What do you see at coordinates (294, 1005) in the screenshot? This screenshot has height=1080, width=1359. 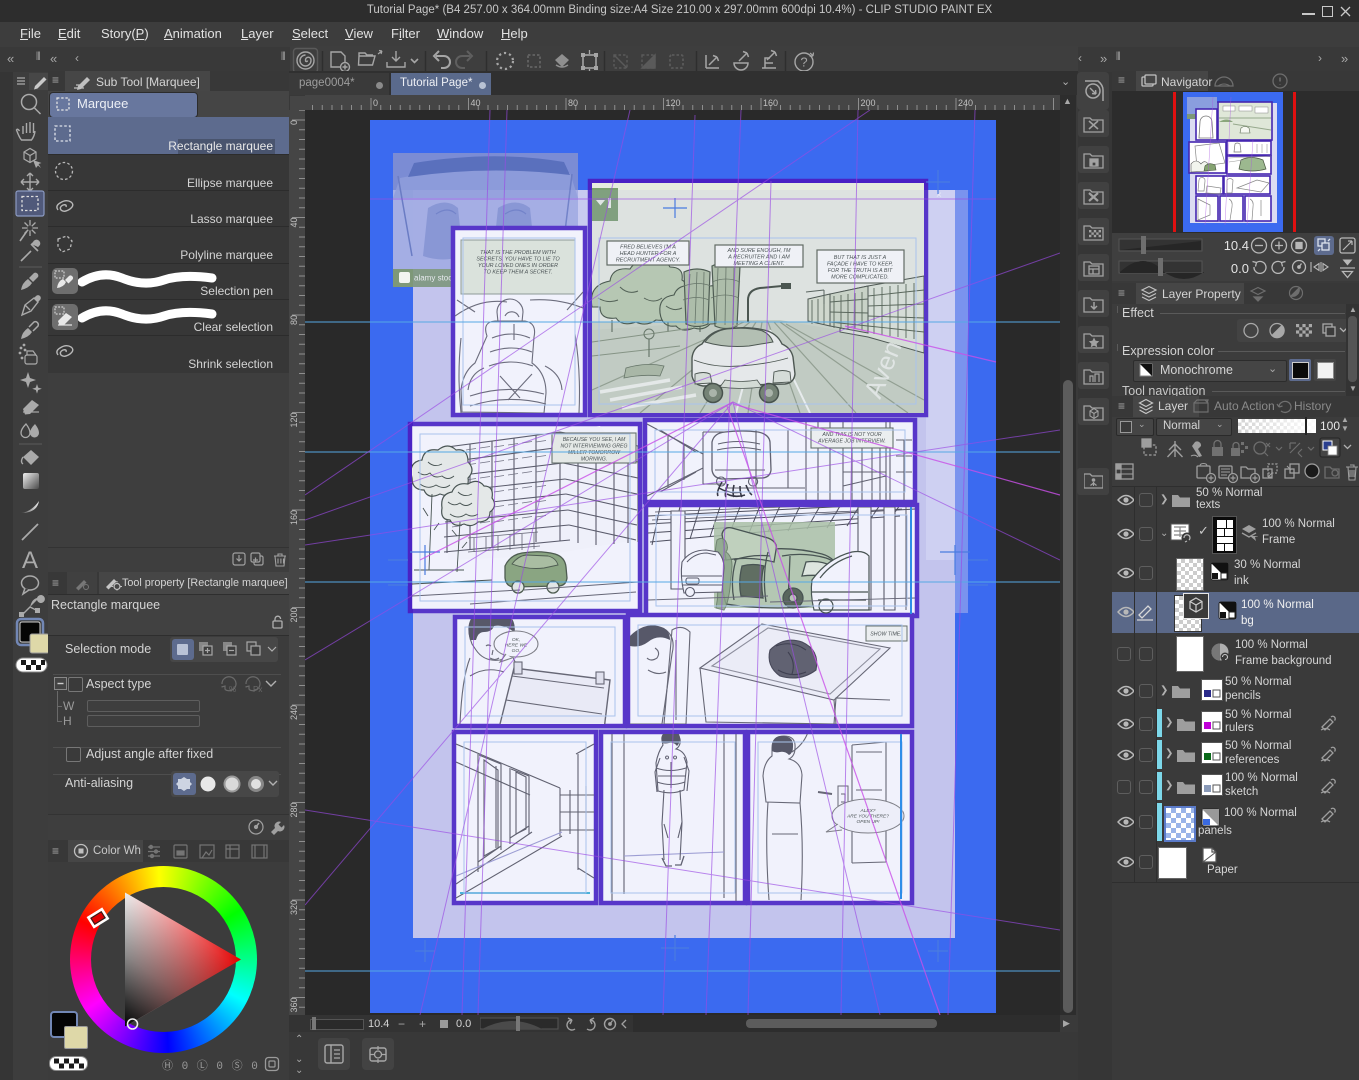 I see `svg-text: 360` at bounding box center [294, 1005].